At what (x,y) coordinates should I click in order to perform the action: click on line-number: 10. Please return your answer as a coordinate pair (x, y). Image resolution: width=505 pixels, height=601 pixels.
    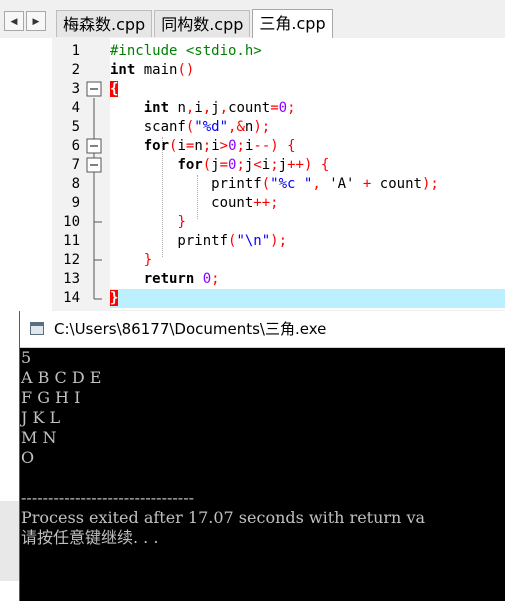
    Looking at the image, I should click on (71, 222).